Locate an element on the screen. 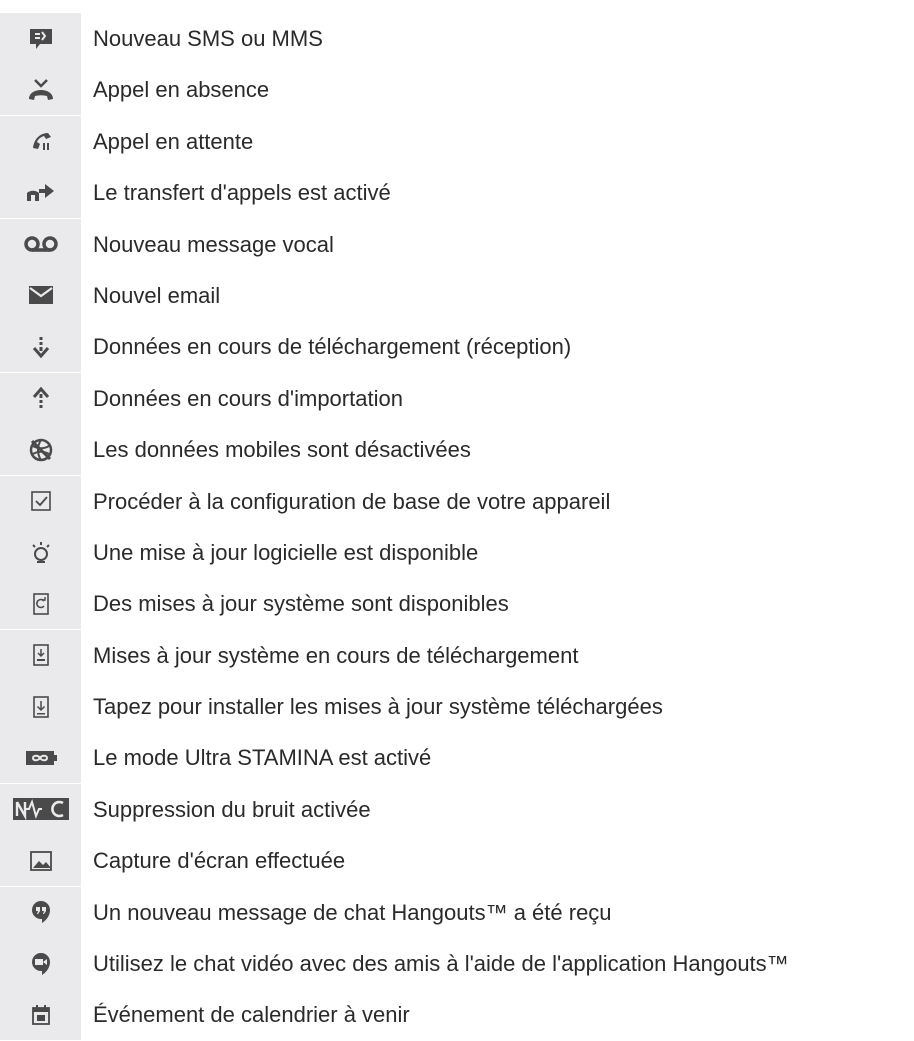  call-on-hold-icon is located at coordinates (40, 141).